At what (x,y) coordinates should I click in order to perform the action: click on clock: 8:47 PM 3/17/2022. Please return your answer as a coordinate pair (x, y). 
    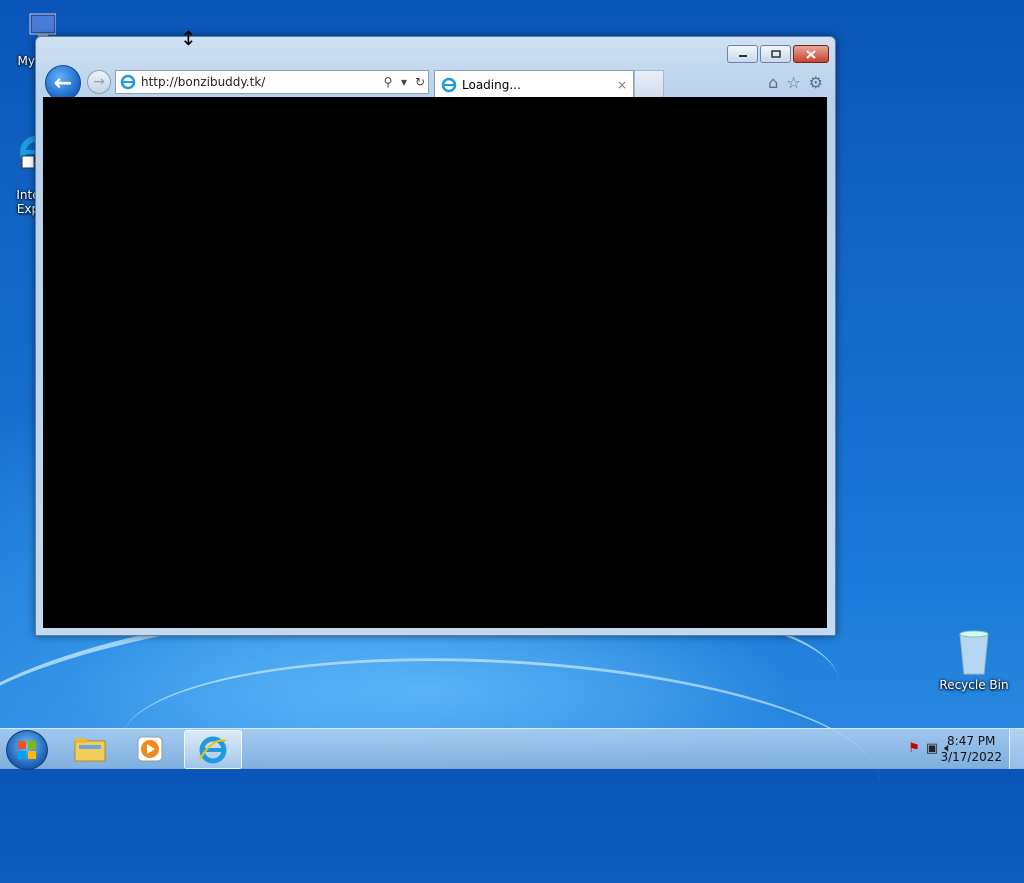
    Looking at the image, I should click on (971, 749).